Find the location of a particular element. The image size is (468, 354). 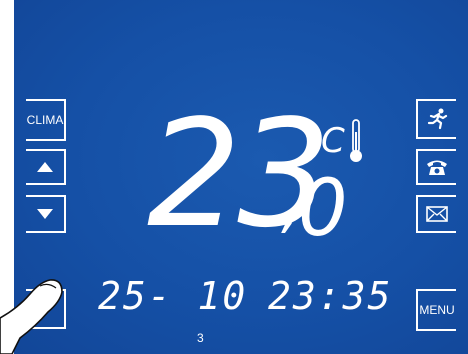

down-button is located at coordinates (46, 214).